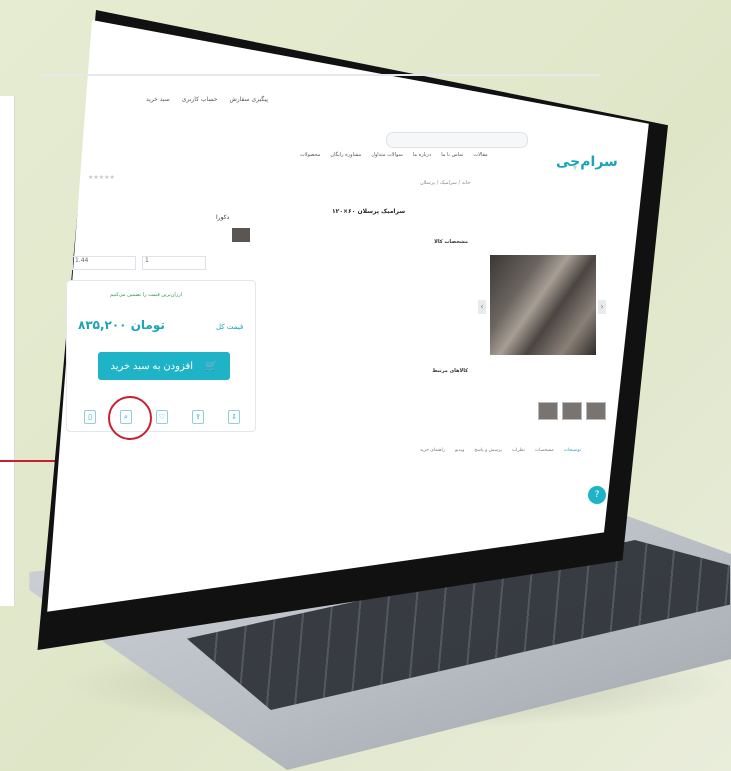  I want to click on nav-item: مشاوره رایگان, so click(345, 155).